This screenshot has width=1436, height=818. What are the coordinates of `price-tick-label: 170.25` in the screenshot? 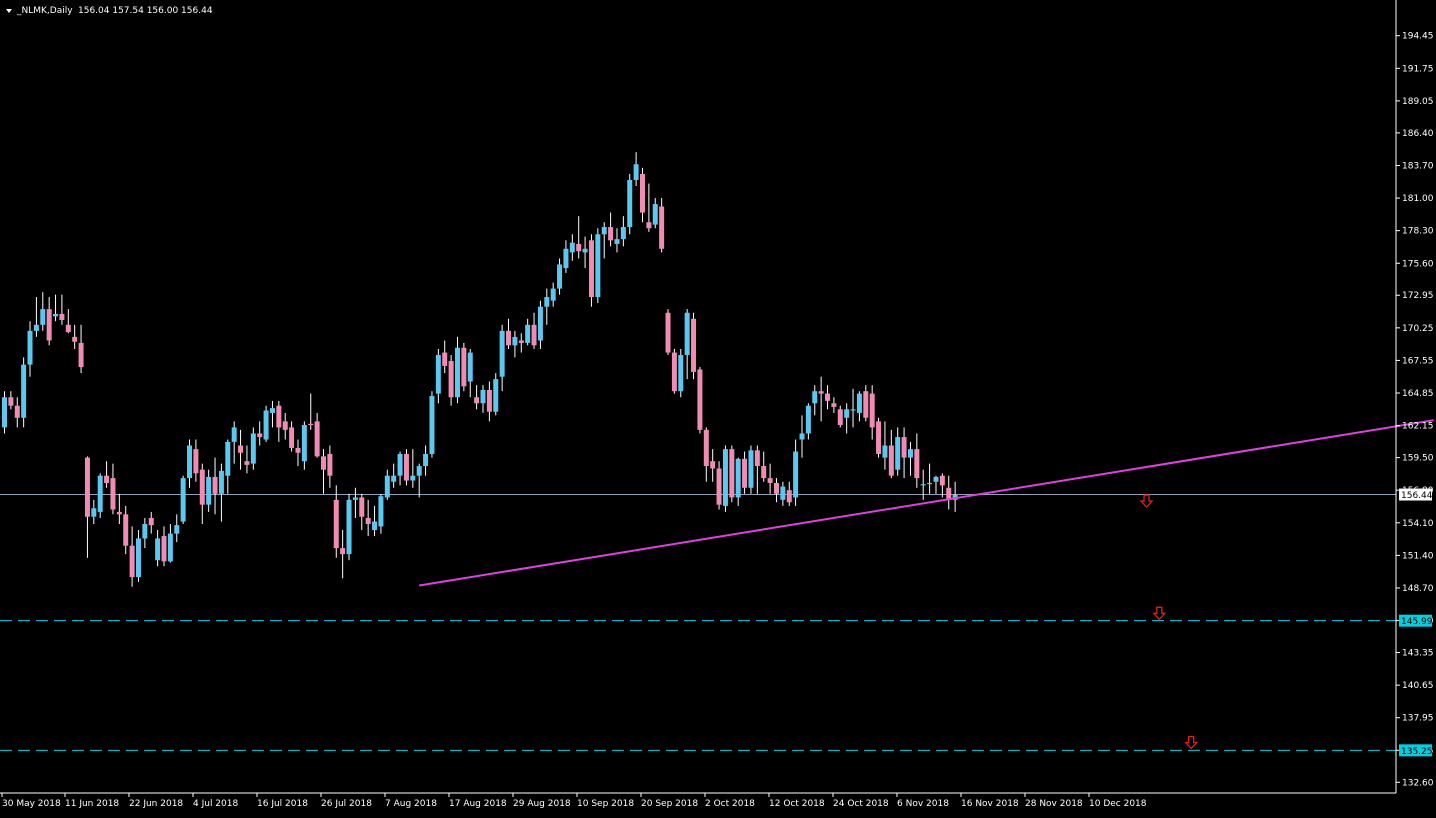 It's located at (1418, 329).